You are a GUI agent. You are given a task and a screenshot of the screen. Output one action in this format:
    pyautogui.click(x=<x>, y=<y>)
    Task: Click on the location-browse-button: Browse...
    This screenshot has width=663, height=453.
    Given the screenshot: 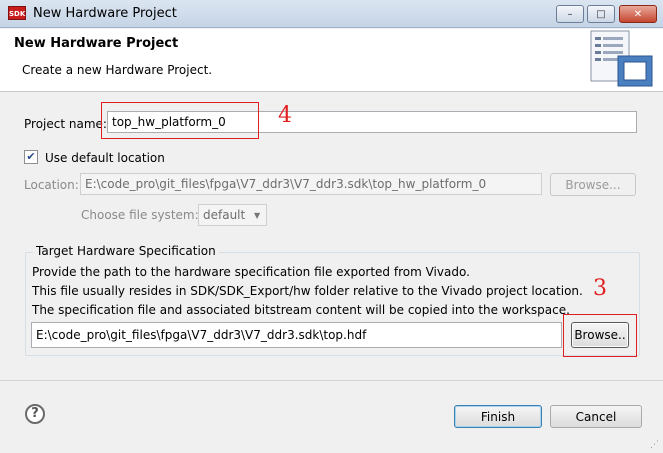 What is the action you would take?
    pyautogui.click(x=593, y=184)
    